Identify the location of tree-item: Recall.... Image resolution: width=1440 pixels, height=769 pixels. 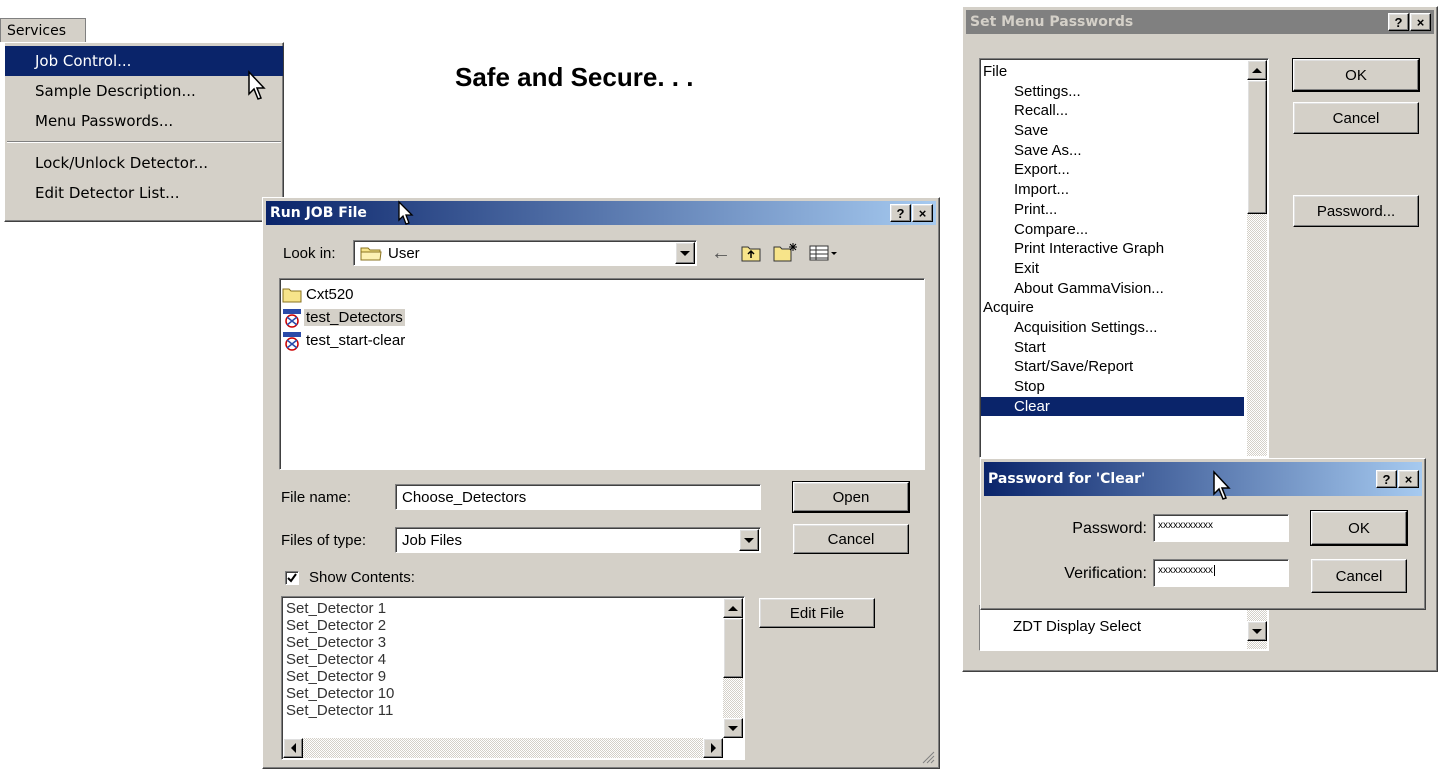
(1112, 111).